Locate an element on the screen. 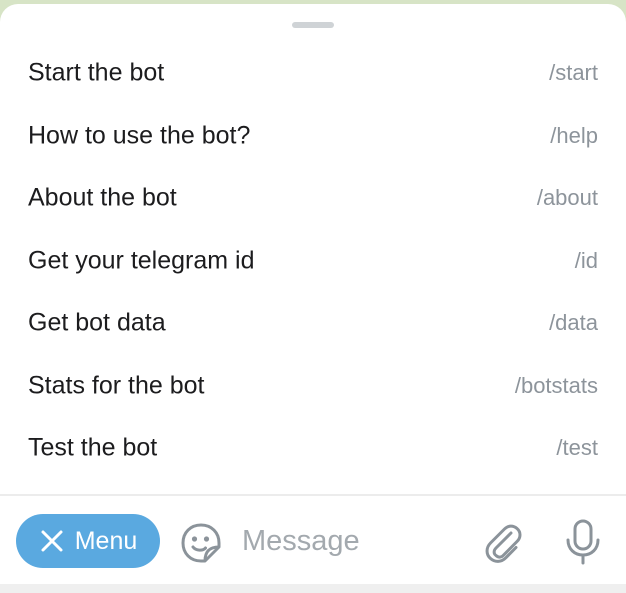 The image size is (626, 593). command-description: Get your telegram id is located at coordinates (141, 260).